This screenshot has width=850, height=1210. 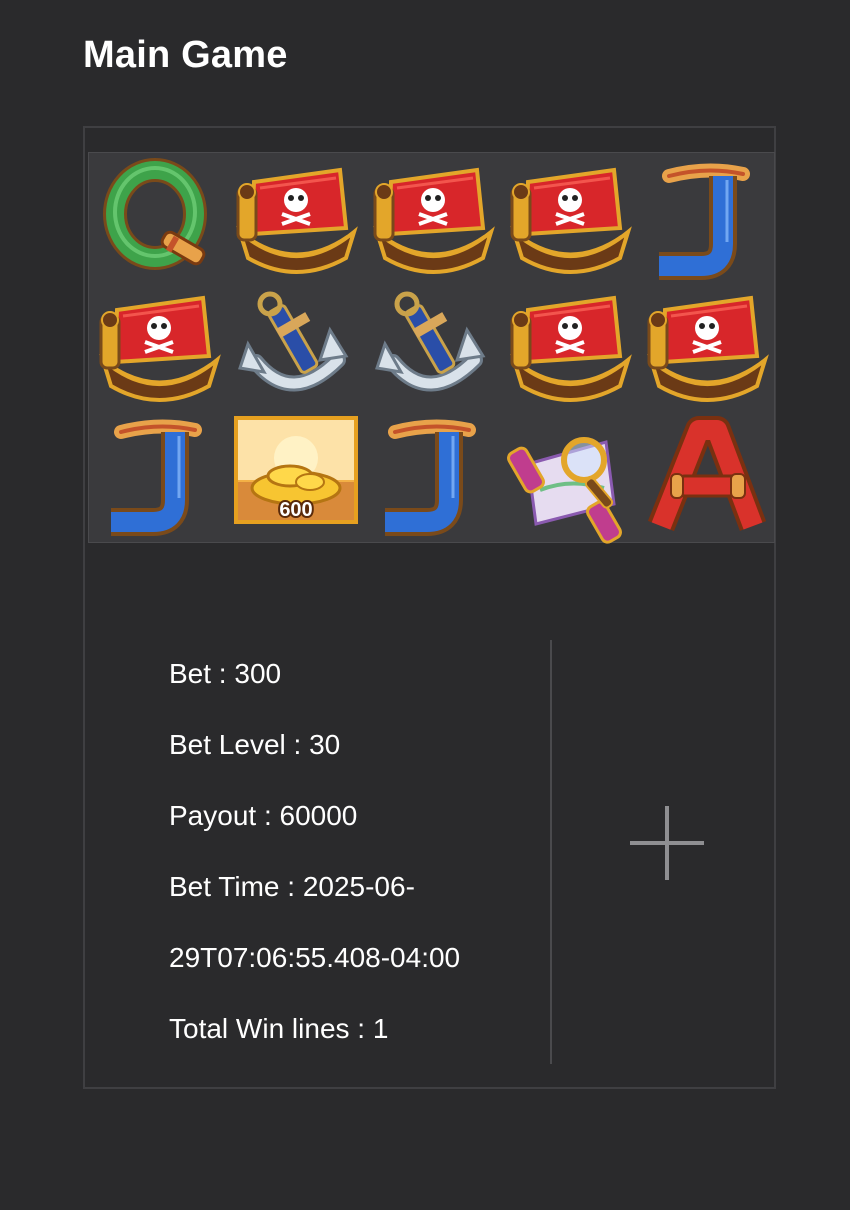 What do you see at coordinates (279, 1028) in the screenshot?
I see `total-win-lines: Total Win lines : 1` at bounding box center [279, 1028].